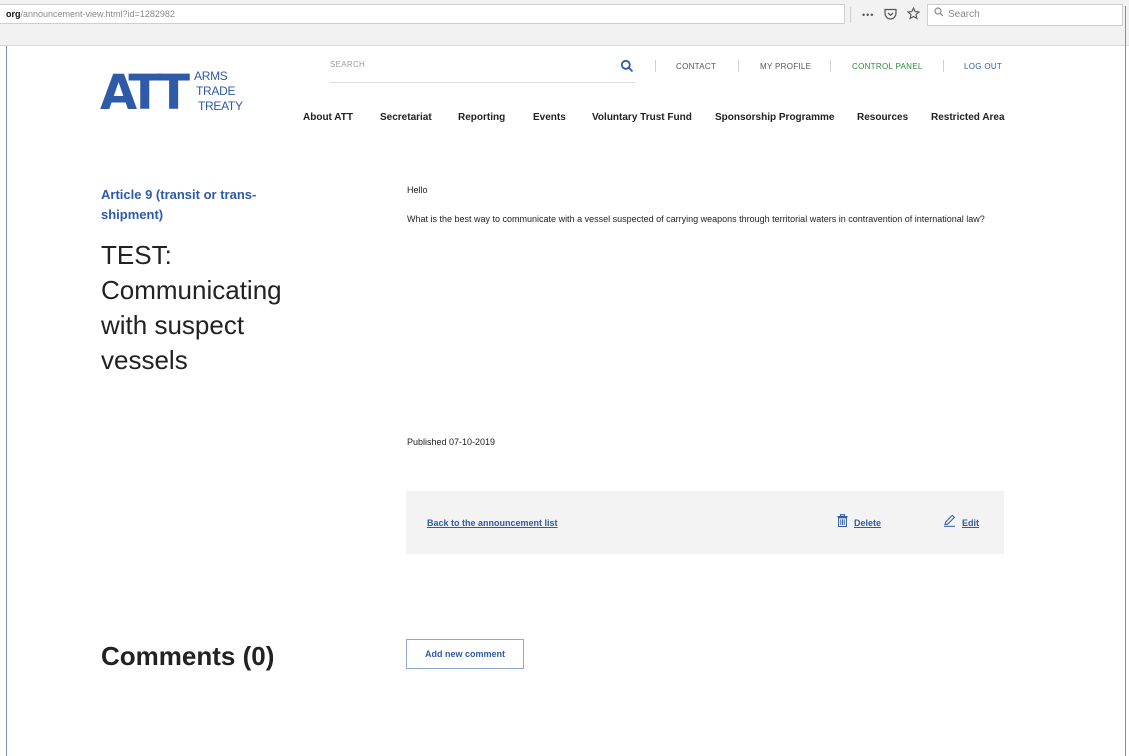 The width and height of the screenshot is (1129, 756). Describe the element at coordinates (451, 442) in the screenshot. I see `published-date: Published 07-10-2019` at that location.